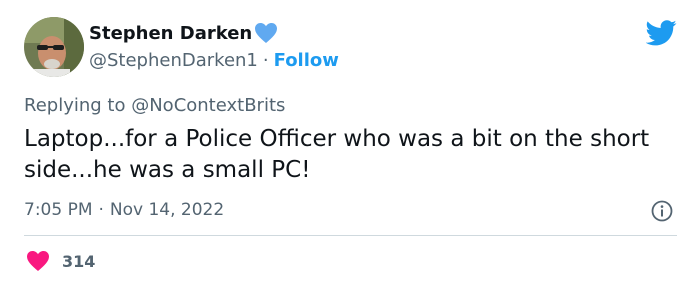 Image resolution: width=700 pixels, height=288 pixels. I want to click on replying-to-line: Replying to @NoContextBrits, so click(154, 105).